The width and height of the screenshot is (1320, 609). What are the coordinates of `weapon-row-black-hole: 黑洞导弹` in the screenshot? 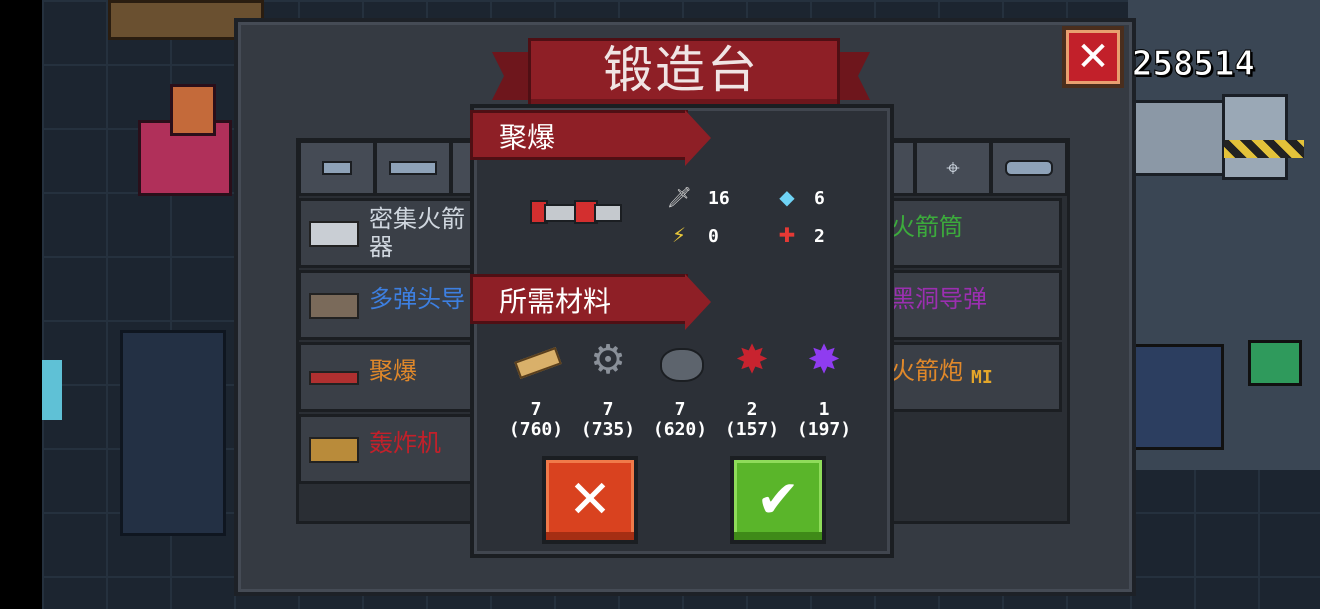 It's located at (974, 305).